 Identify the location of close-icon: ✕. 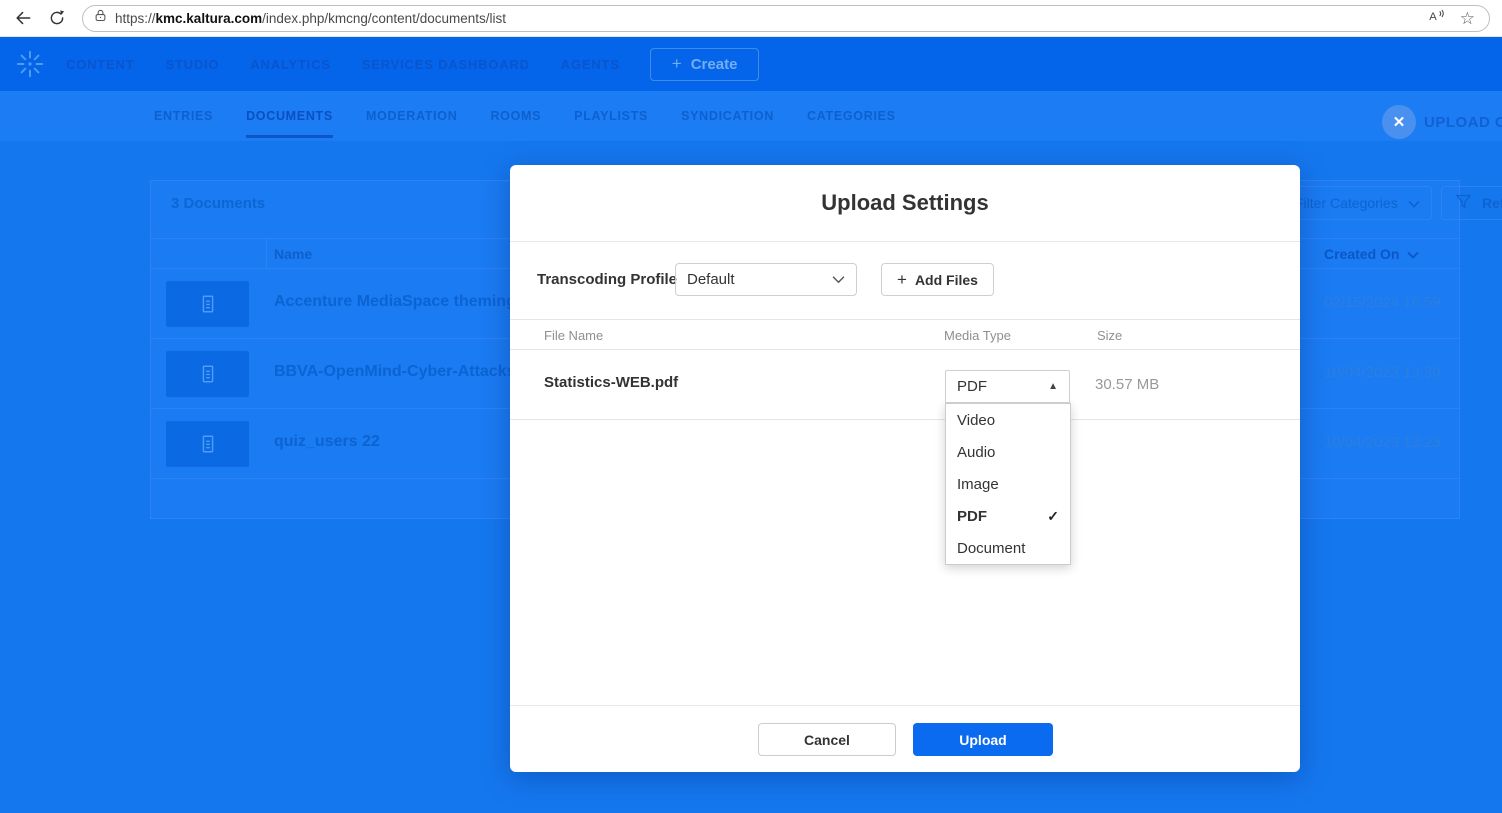
(1399, 122).